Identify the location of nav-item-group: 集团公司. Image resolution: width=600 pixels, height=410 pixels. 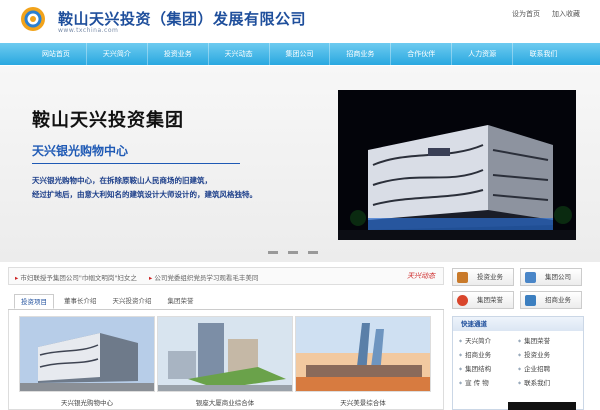
(300, 54).